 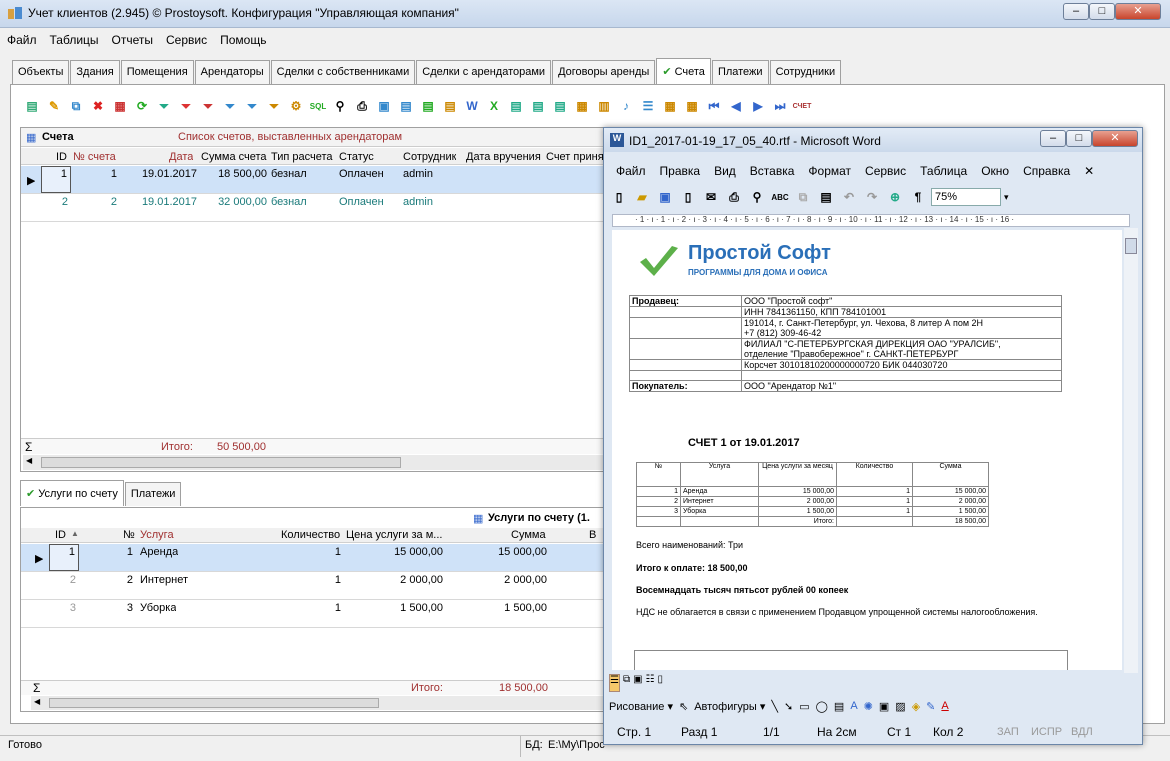 I want to click on tab-leases: Договоры аренды, so click(x=604, y=72).